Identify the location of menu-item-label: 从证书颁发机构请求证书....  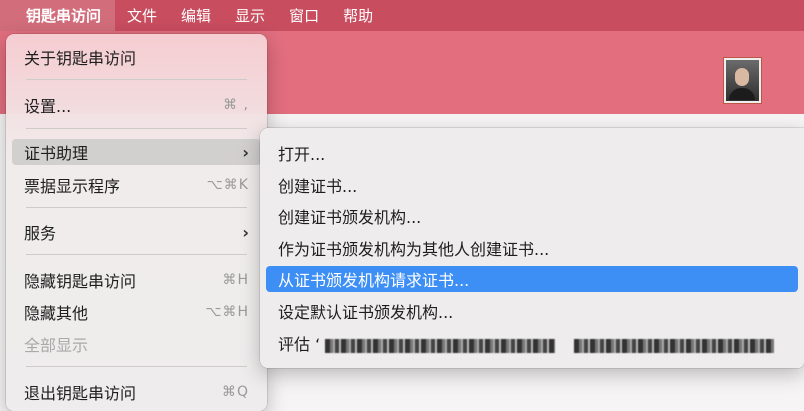
(374, 280).